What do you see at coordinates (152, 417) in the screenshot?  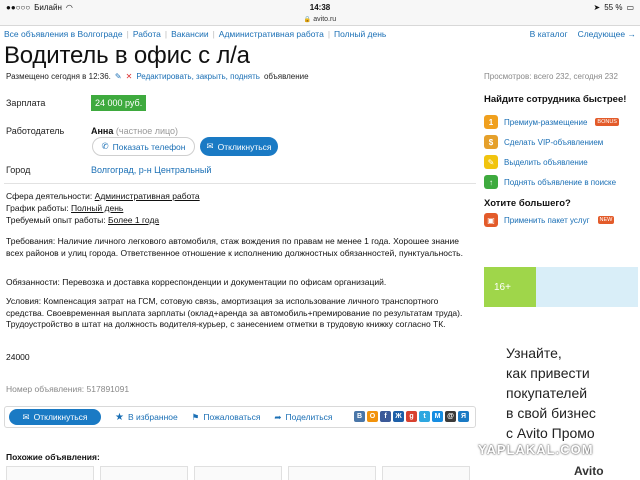 I see `favorite-label: В избранное` at bounding box center [152, 417].